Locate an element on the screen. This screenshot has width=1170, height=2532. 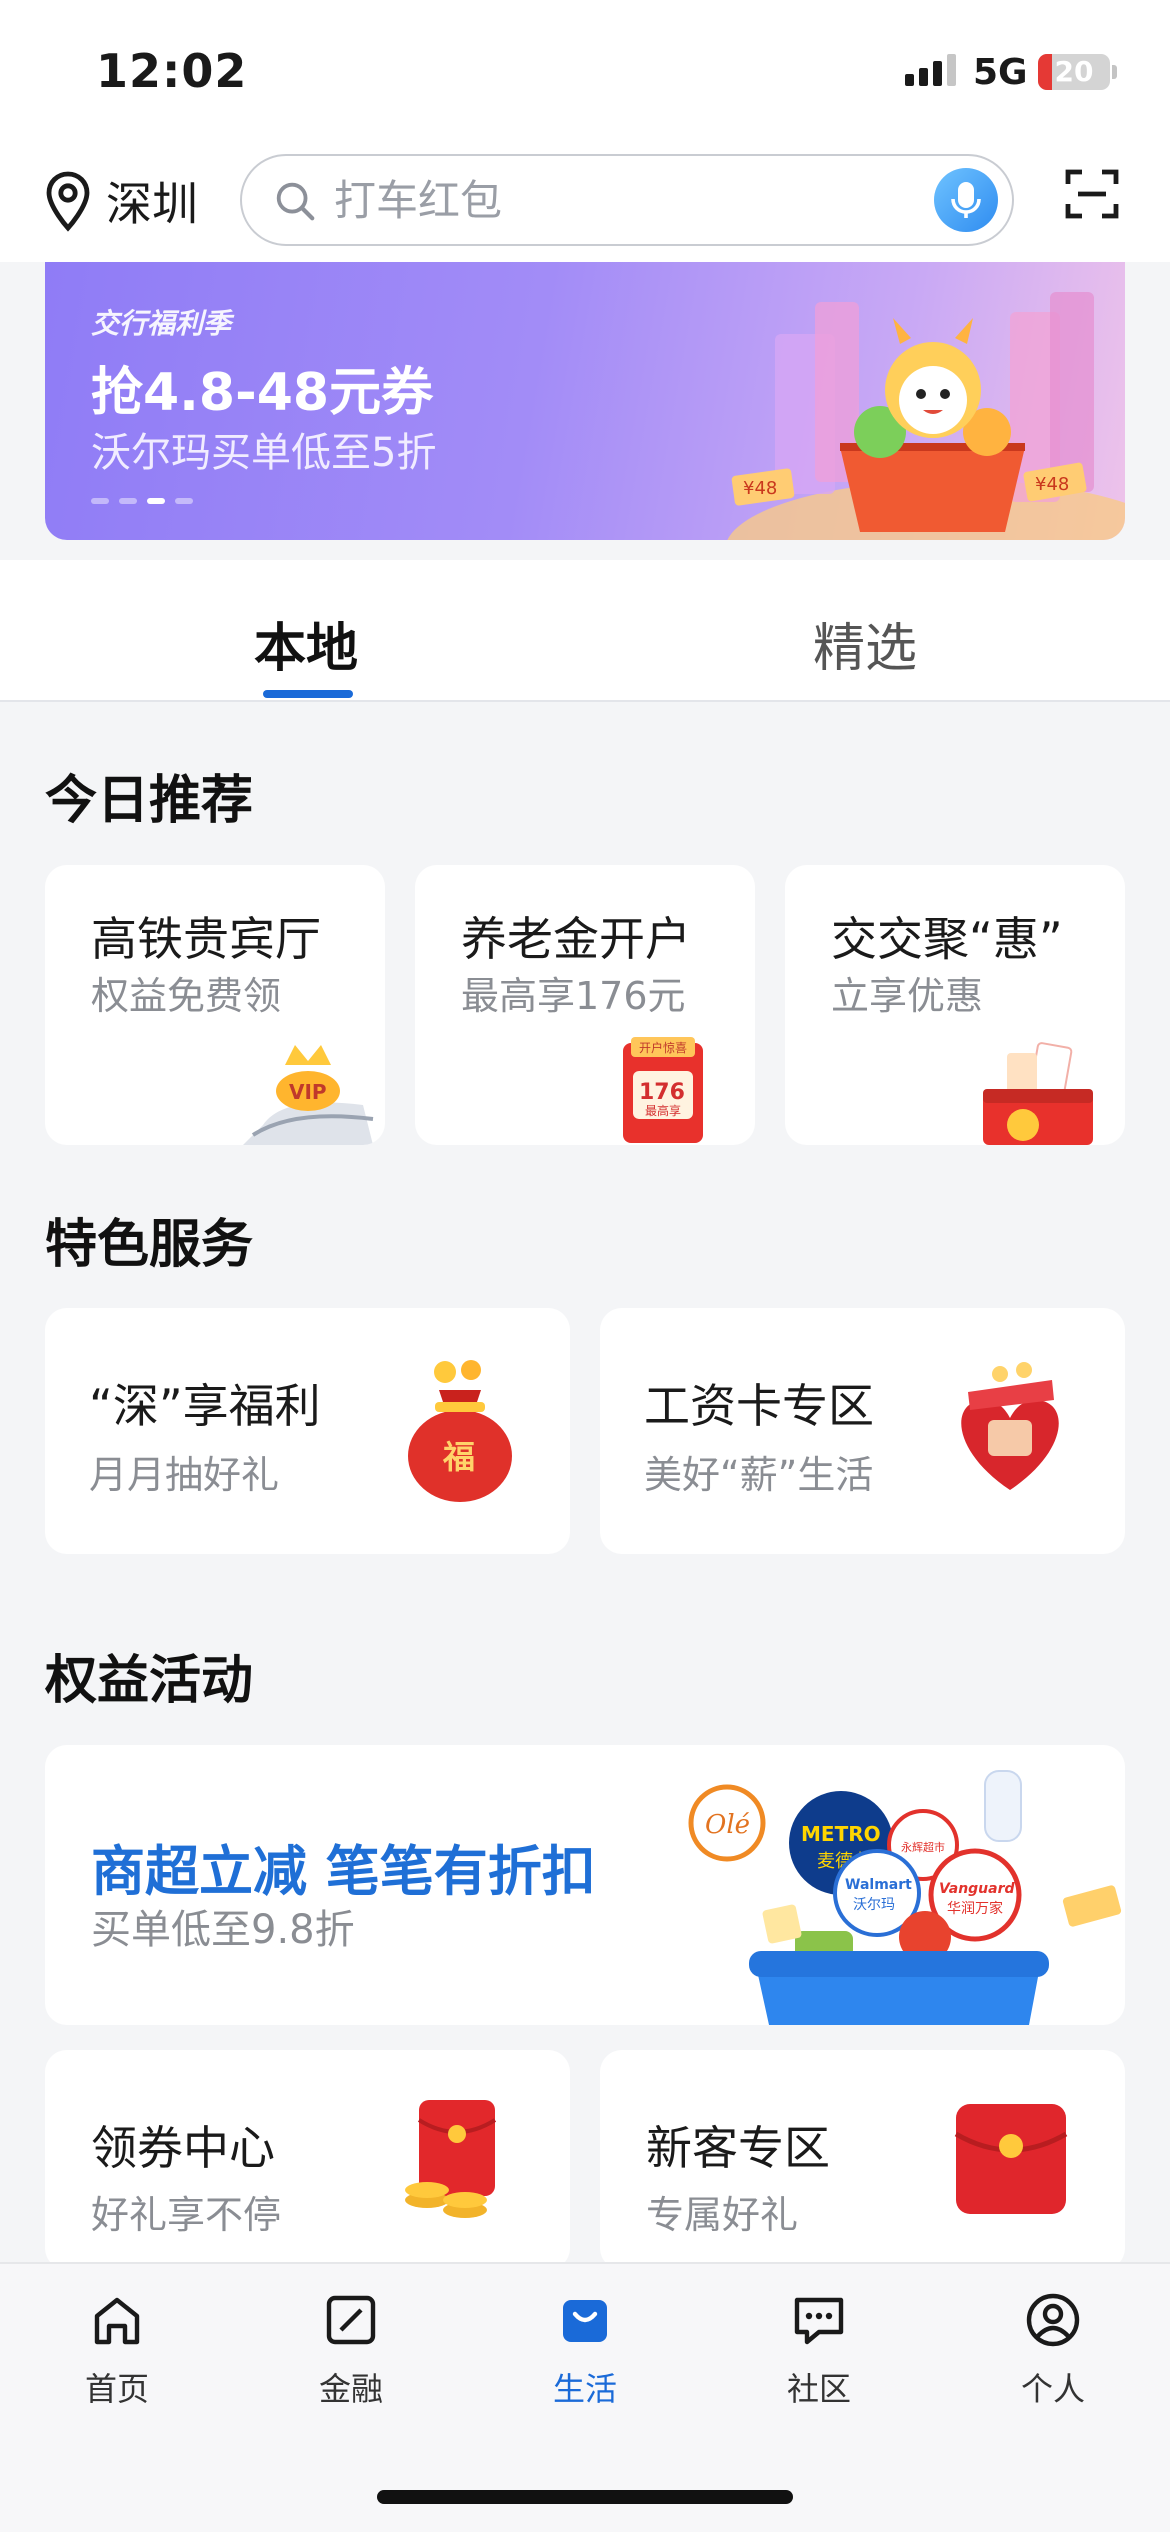
card-title: 养老金开户 is located at coordinates (576, 939).